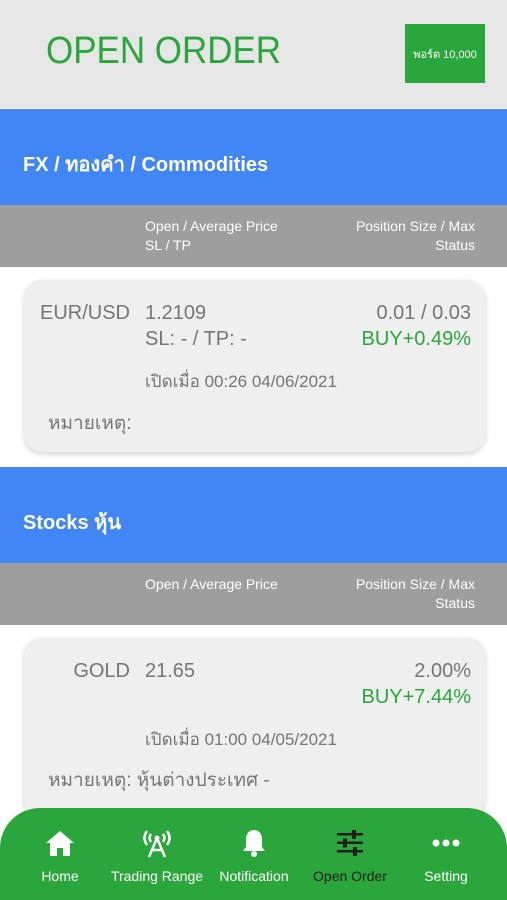 This screenshot has height=900, width=507. Describe the element at coordinates (254, 876) in the screenshot. I see `nav-notification-label: Notification` at that location.